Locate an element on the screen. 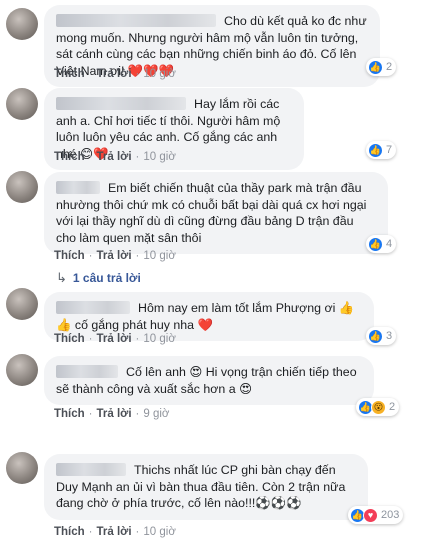 The image size is (435, 543). reaction-count: 203 is located at coordinates (390, 515).